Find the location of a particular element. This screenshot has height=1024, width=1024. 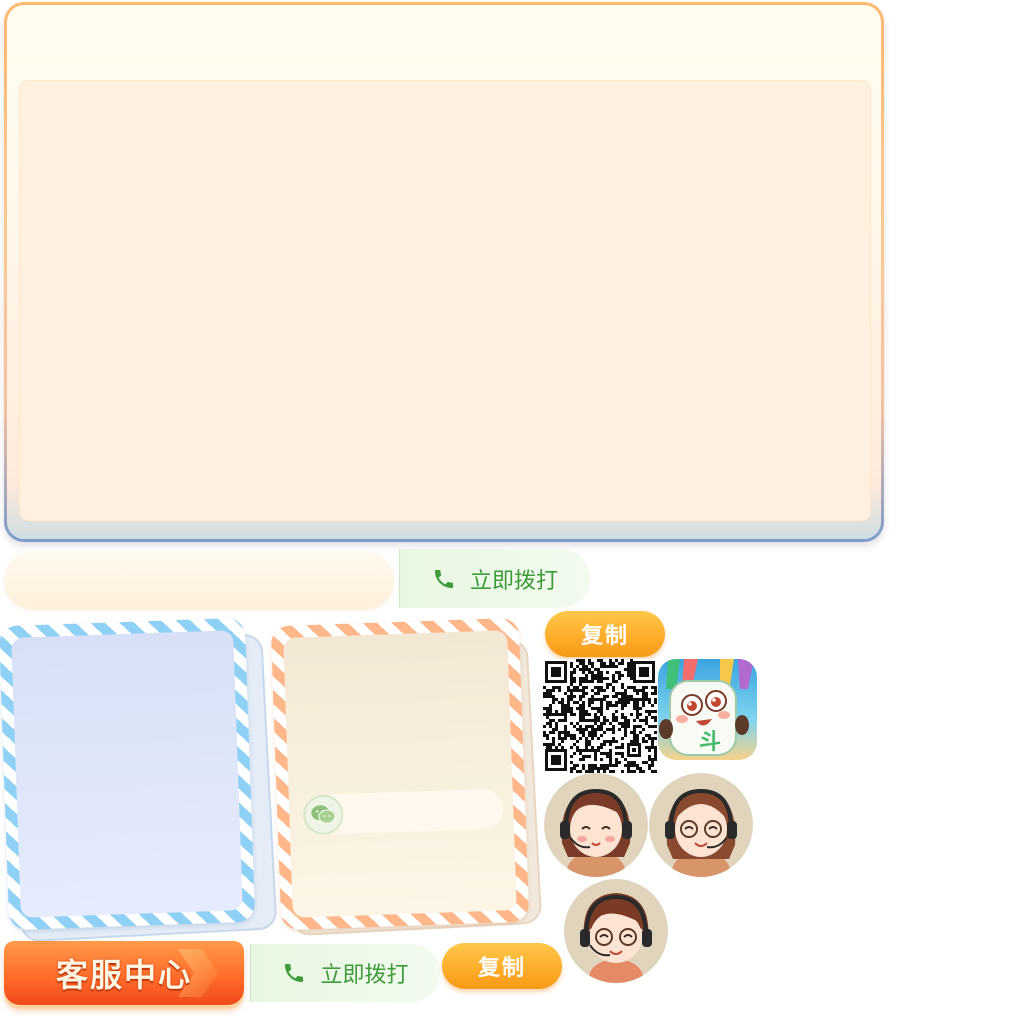

wechat-icon is located at coordinates (323, 815).